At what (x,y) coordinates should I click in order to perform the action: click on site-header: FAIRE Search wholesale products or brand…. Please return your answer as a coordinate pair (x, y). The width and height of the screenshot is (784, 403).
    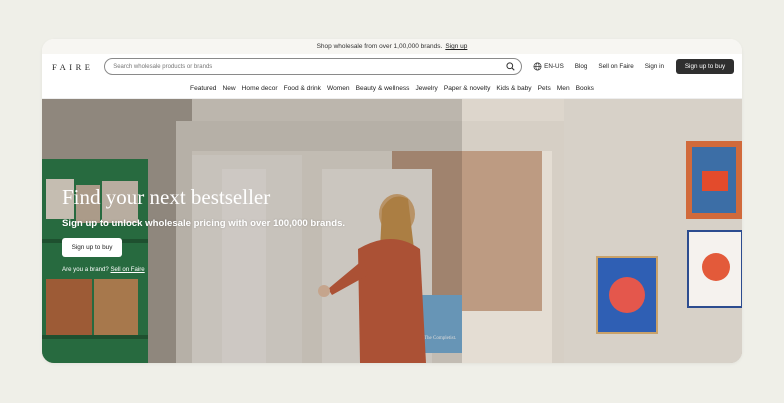
    Looking at the image, I should click on (392, 66).